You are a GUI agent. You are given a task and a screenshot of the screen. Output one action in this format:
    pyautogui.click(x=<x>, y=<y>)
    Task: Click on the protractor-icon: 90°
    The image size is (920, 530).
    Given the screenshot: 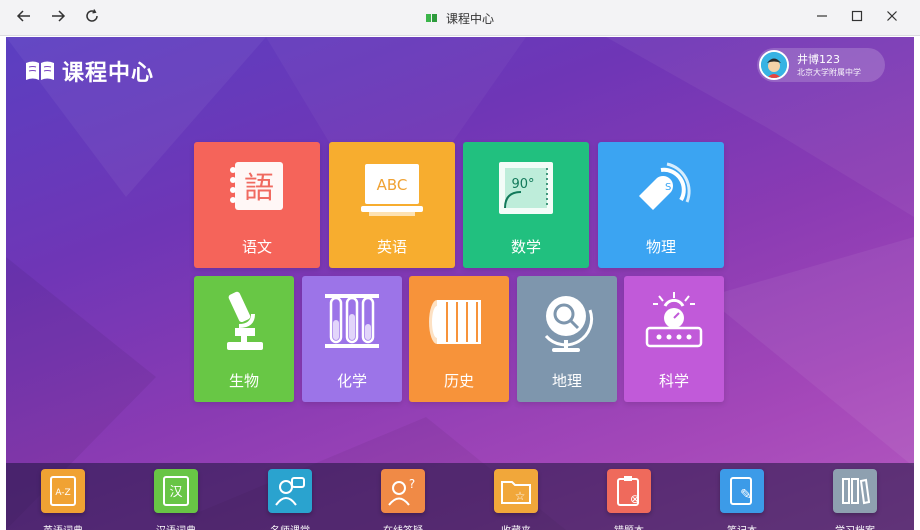 What is the action you would take?
    pyautogui.click(x=526, y=188)
    